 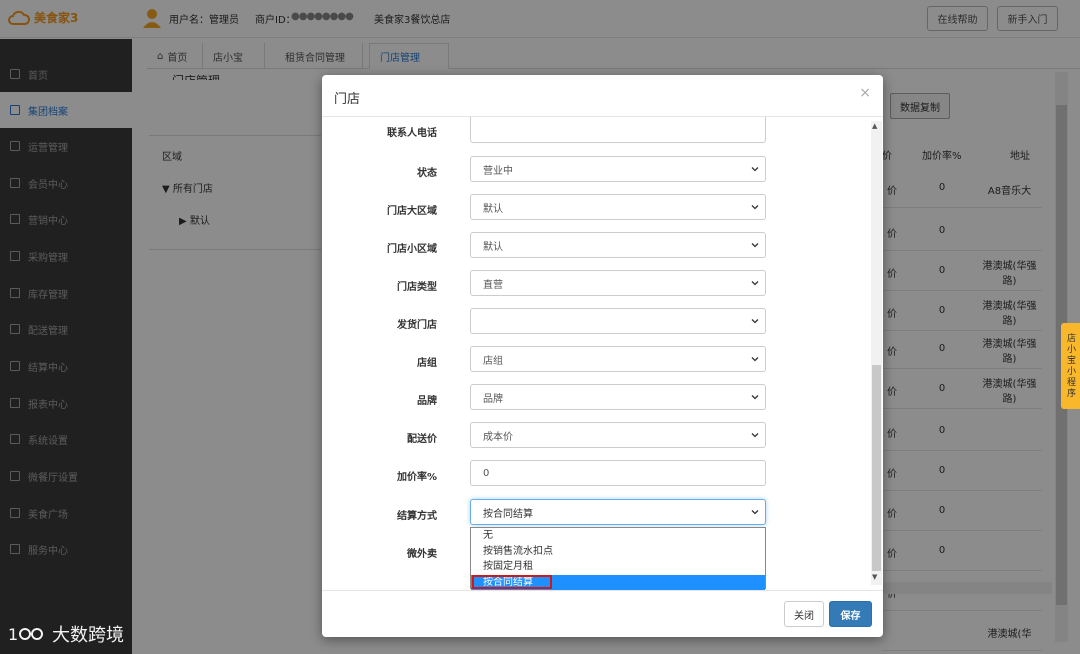 I want to click on store-type-select: 直营, so click(x=618, y=283).